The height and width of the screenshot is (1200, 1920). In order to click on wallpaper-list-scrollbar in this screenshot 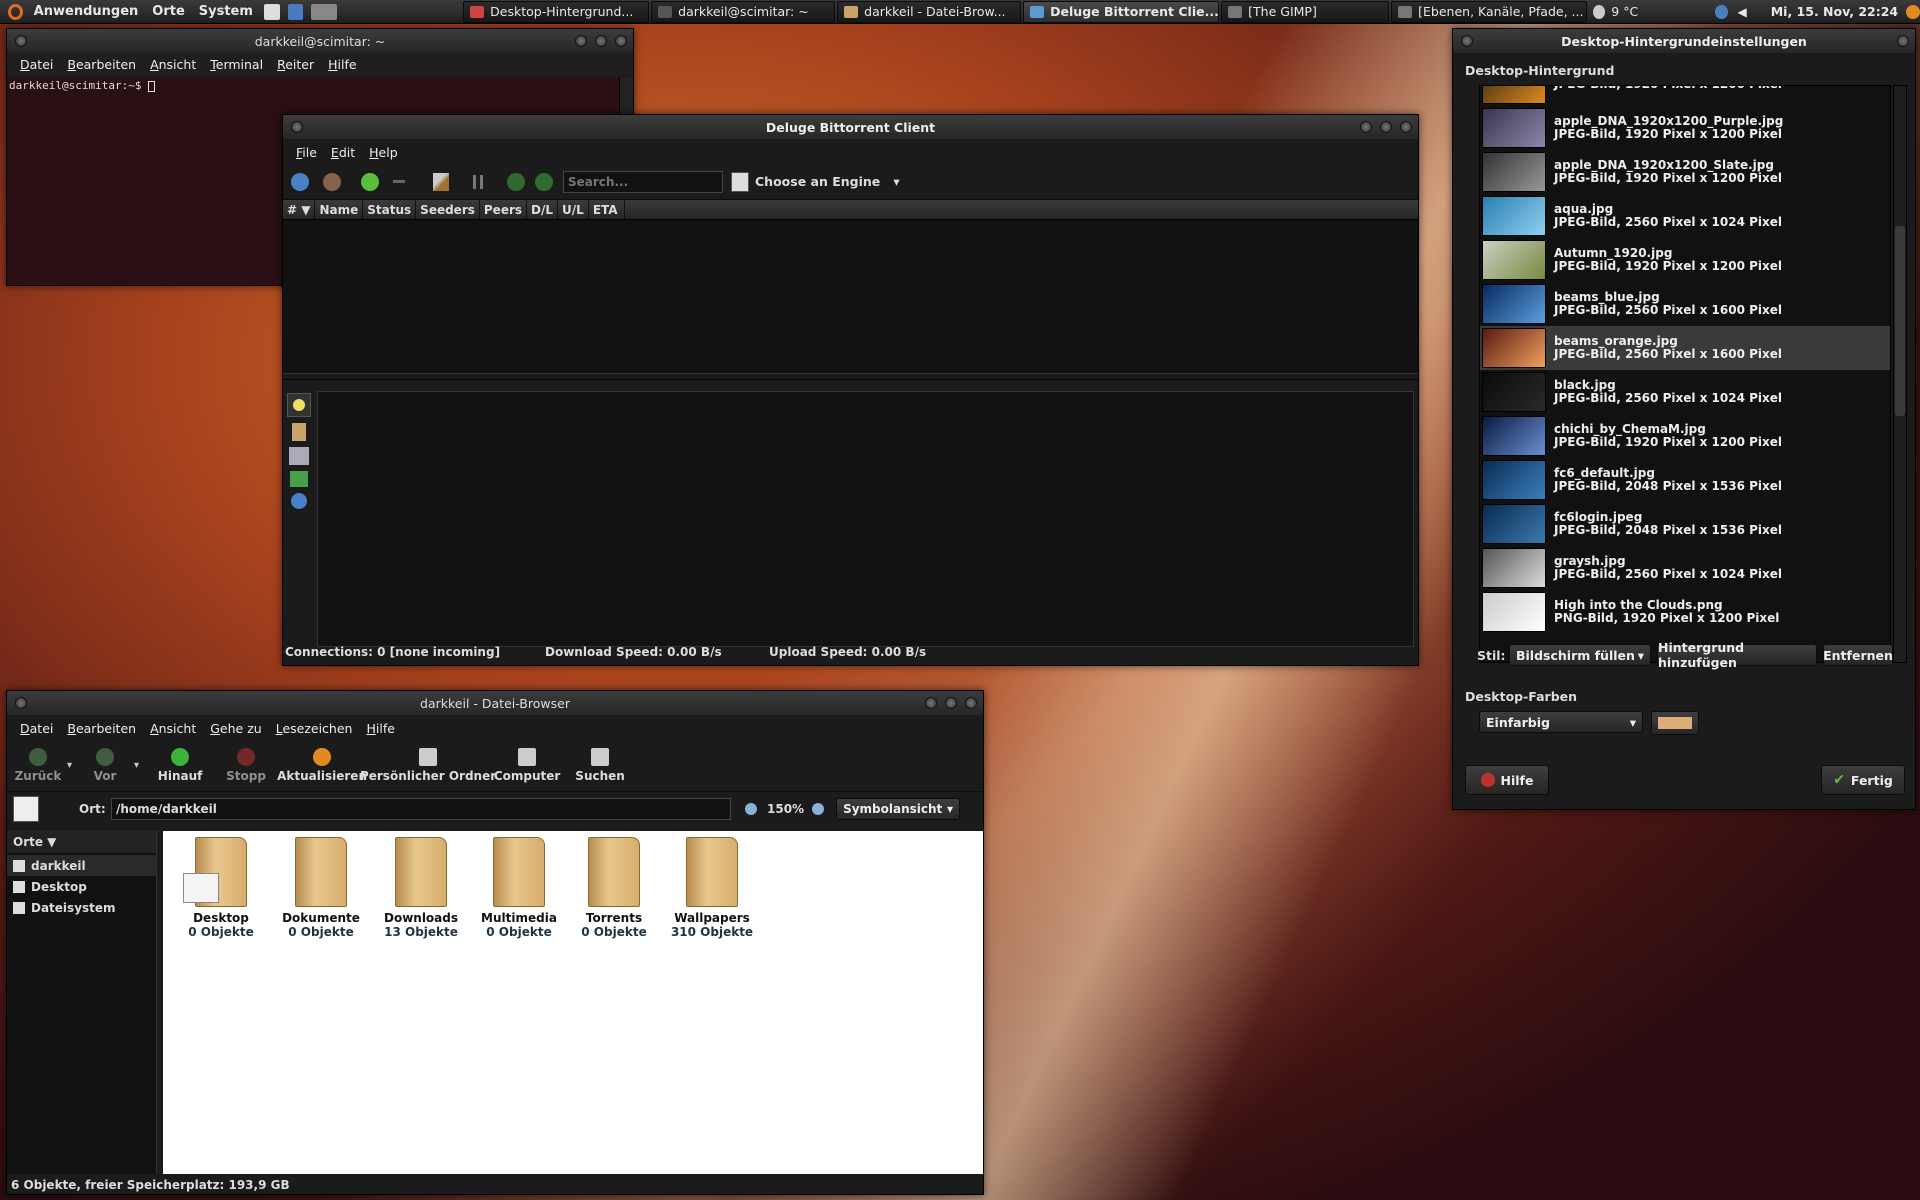, I will do `click(1900, 374)`.